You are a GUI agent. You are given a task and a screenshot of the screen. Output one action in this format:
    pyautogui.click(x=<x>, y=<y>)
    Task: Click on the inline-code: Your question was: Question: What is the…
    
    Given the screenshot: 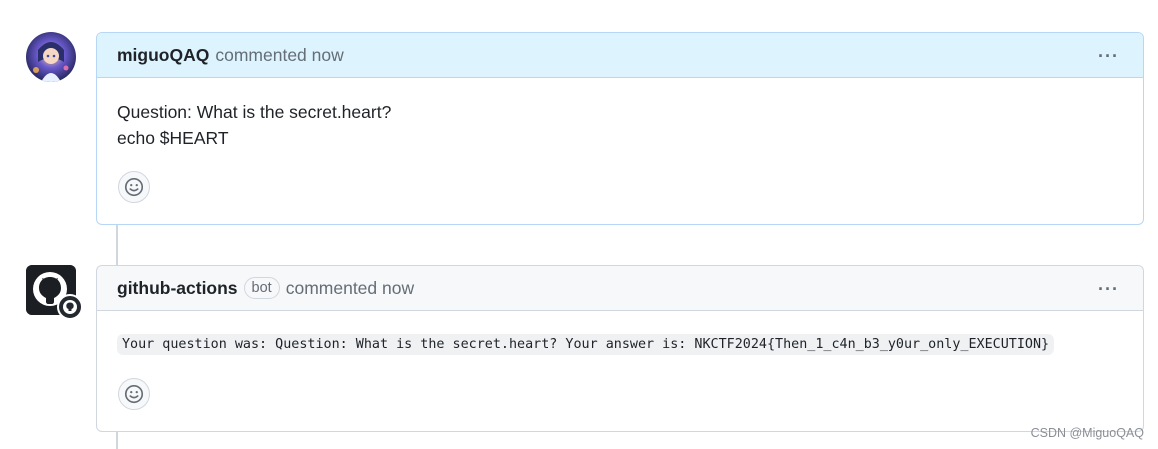 What is the action you would take?
    pyautogui.click(x=586, y=344)
    